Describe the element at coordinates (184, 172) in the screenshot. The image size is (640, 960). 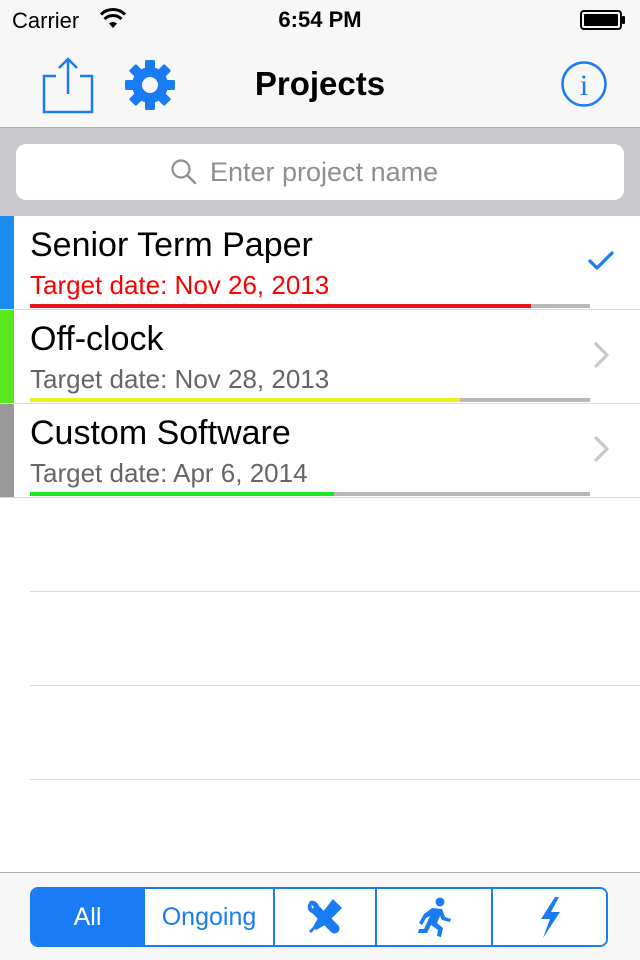
I see `search-icon` at that location.